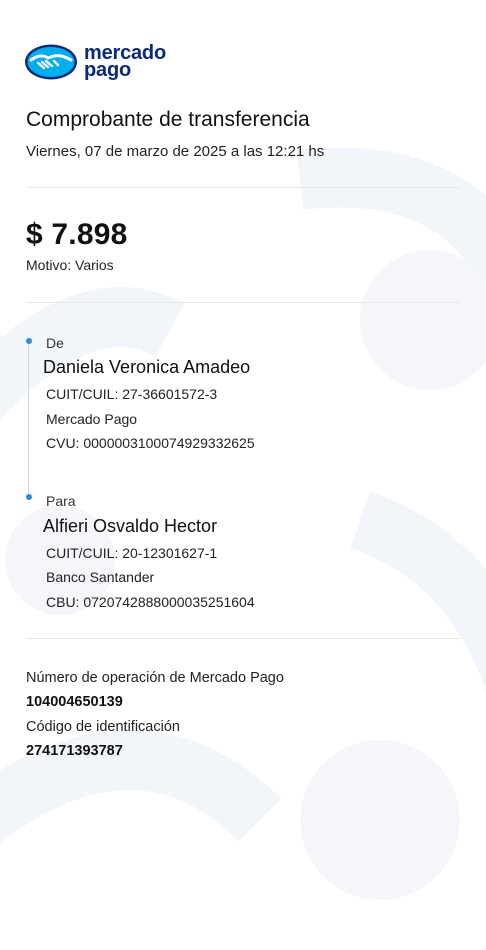 This screenshot has width=486, height=950. What do you see at coordinates (150, 443) in the screenshot?
I see `sender-account: CVU: 0000003100074929332625` at bounding box center [150, 443].